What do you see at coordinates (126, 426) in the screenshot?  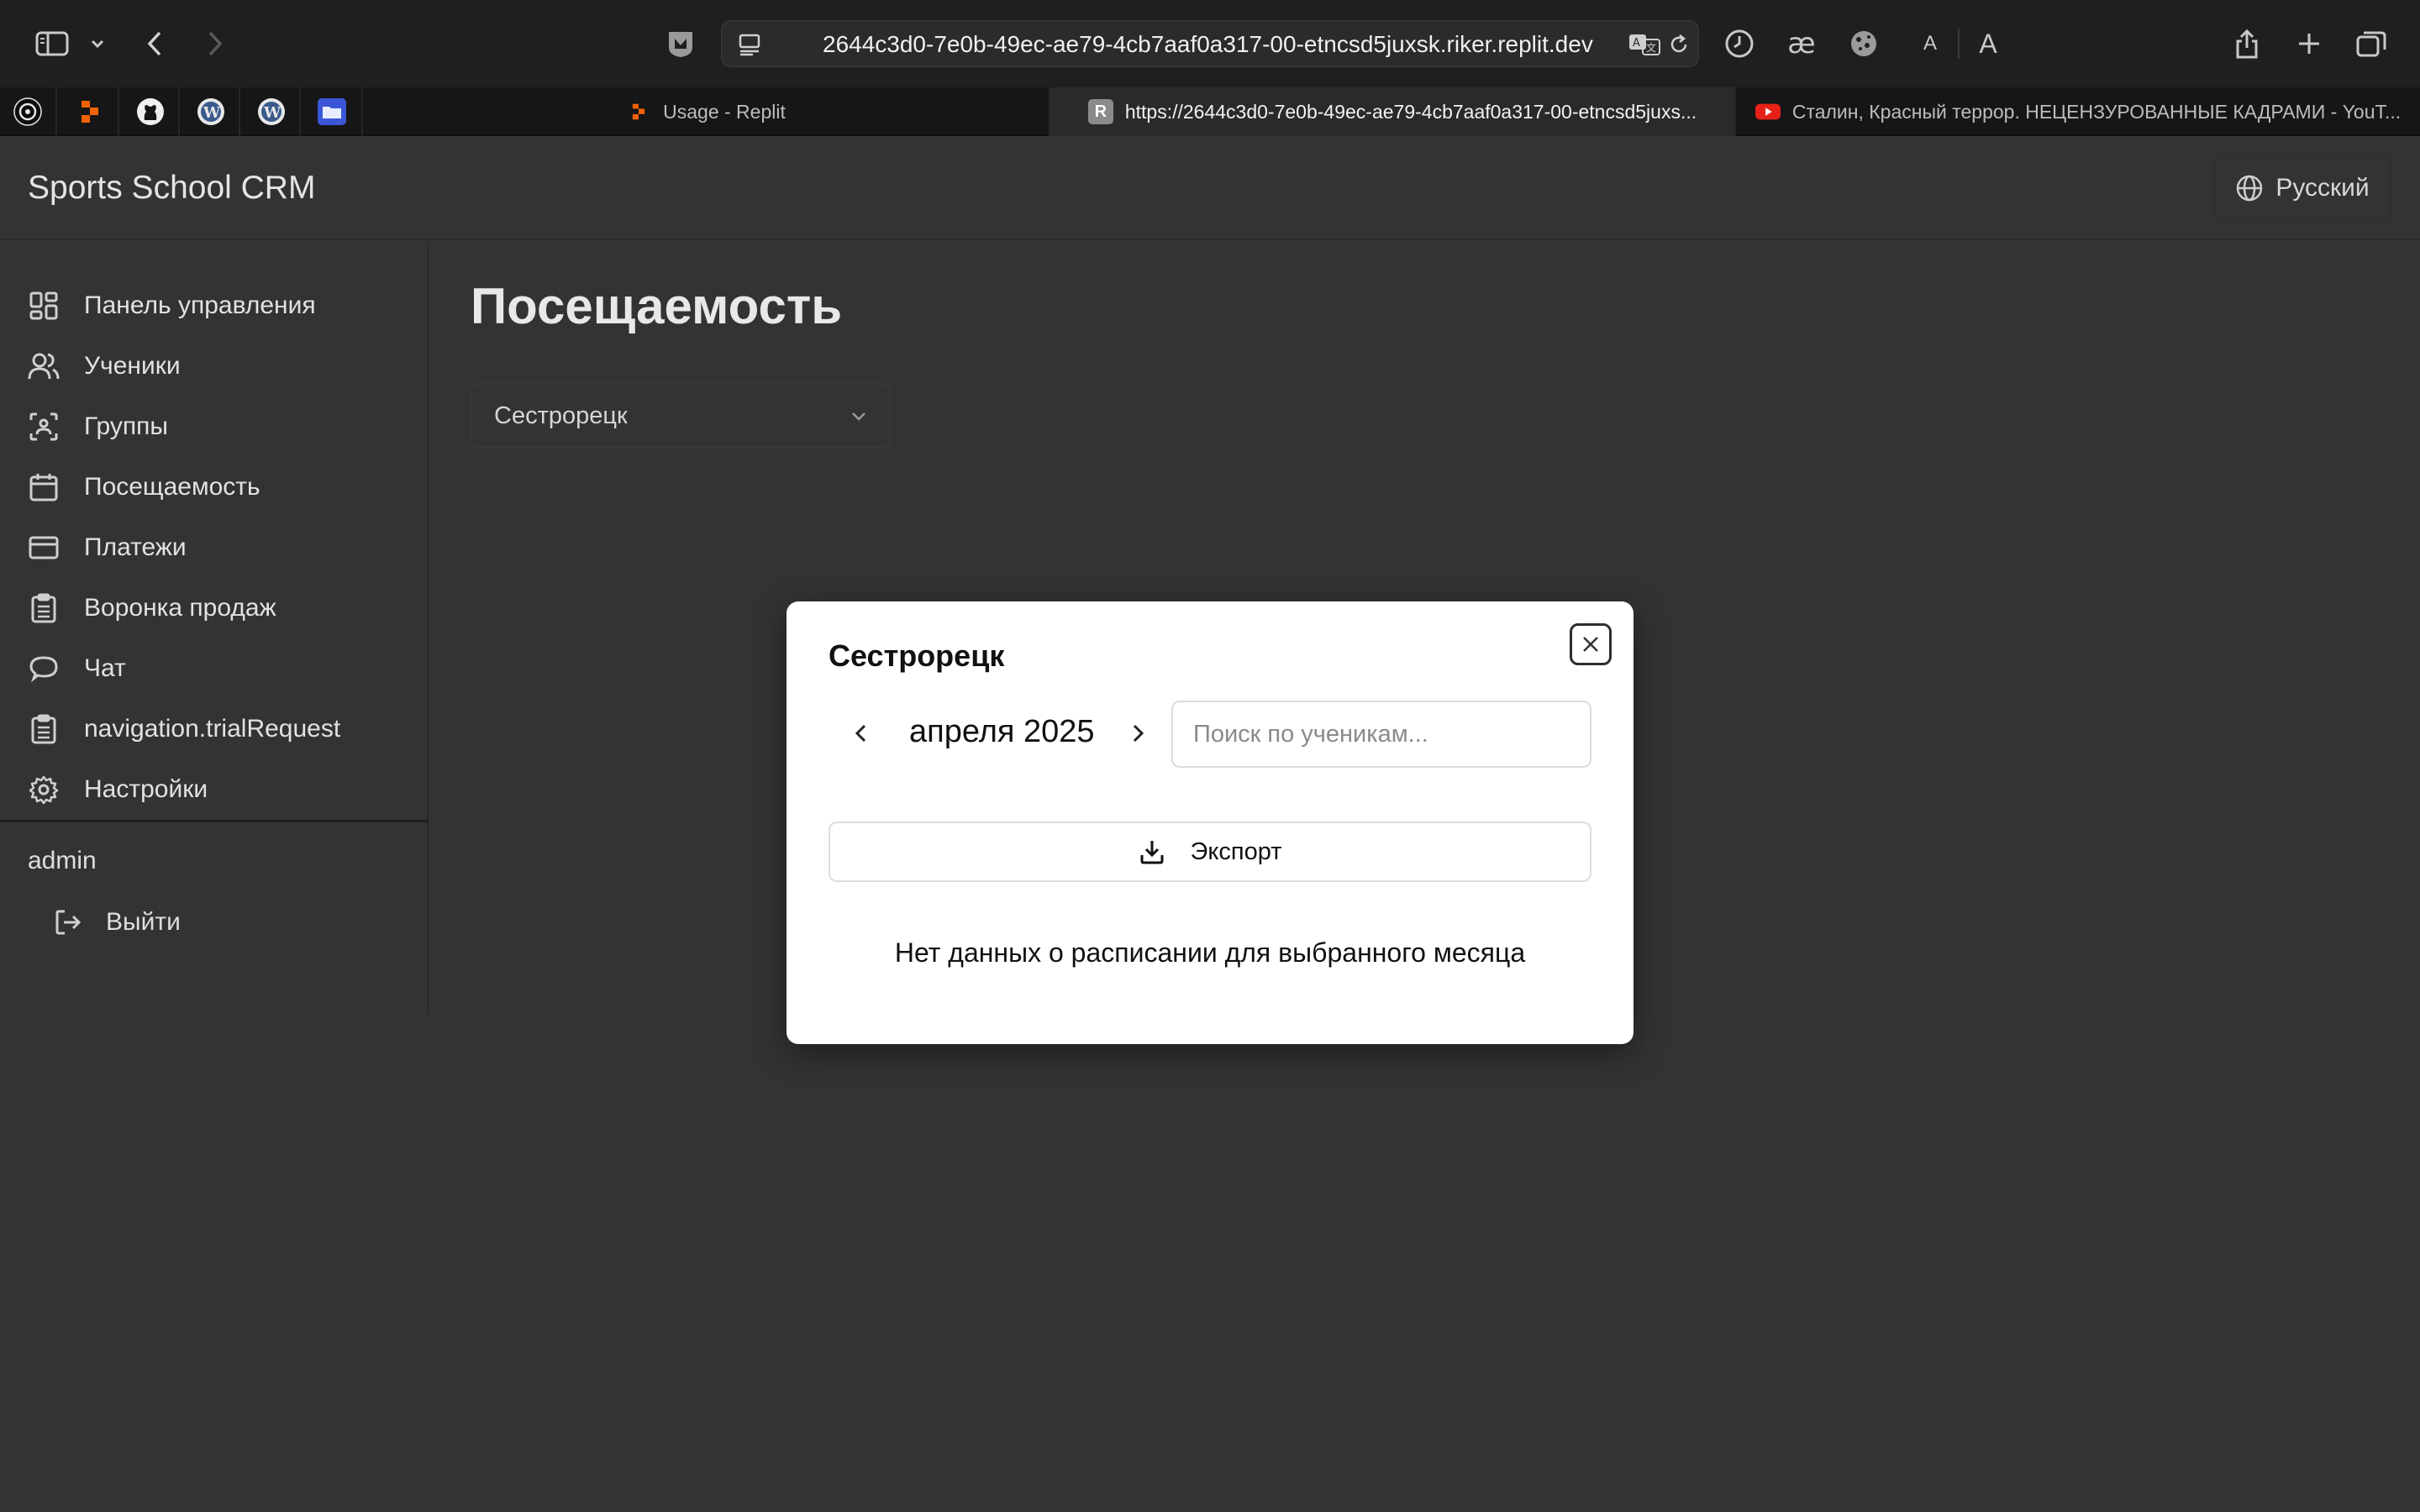 I see `sidebar-item-label: Группы` at bounding box center [126, 426].